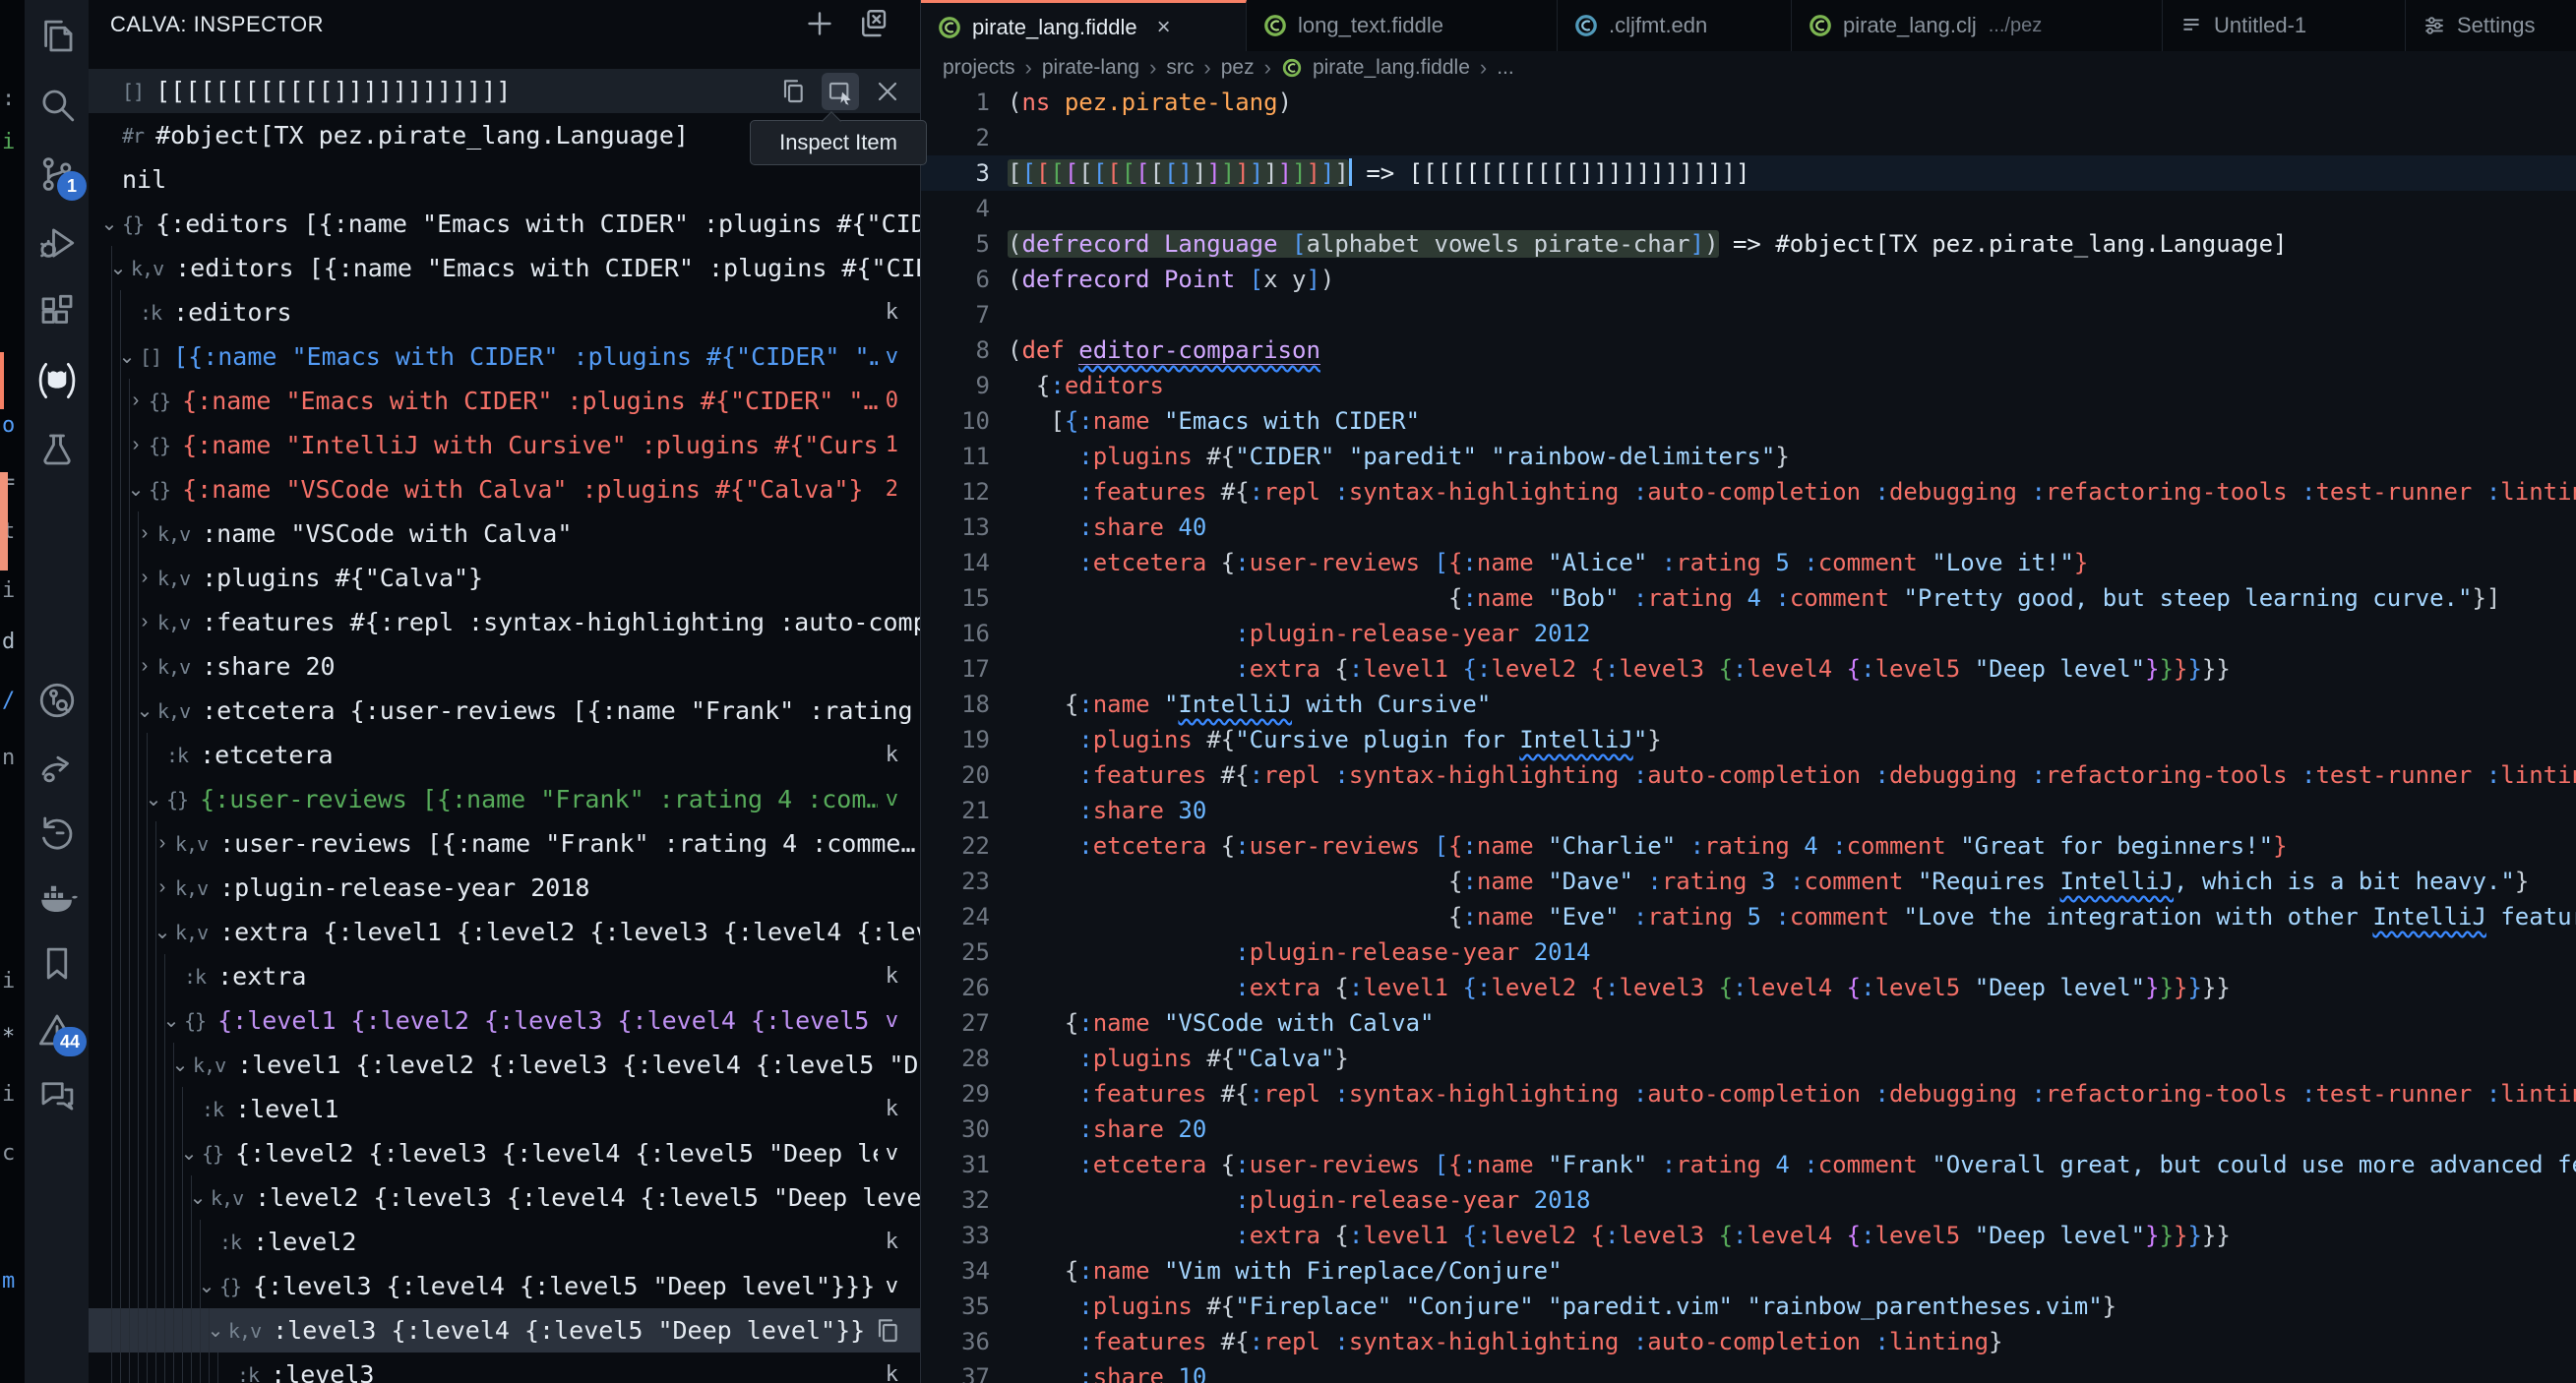  Describe the element at coordinates (57, 700) in the screenshot. I see `activity-gitlens-icon` at that location.